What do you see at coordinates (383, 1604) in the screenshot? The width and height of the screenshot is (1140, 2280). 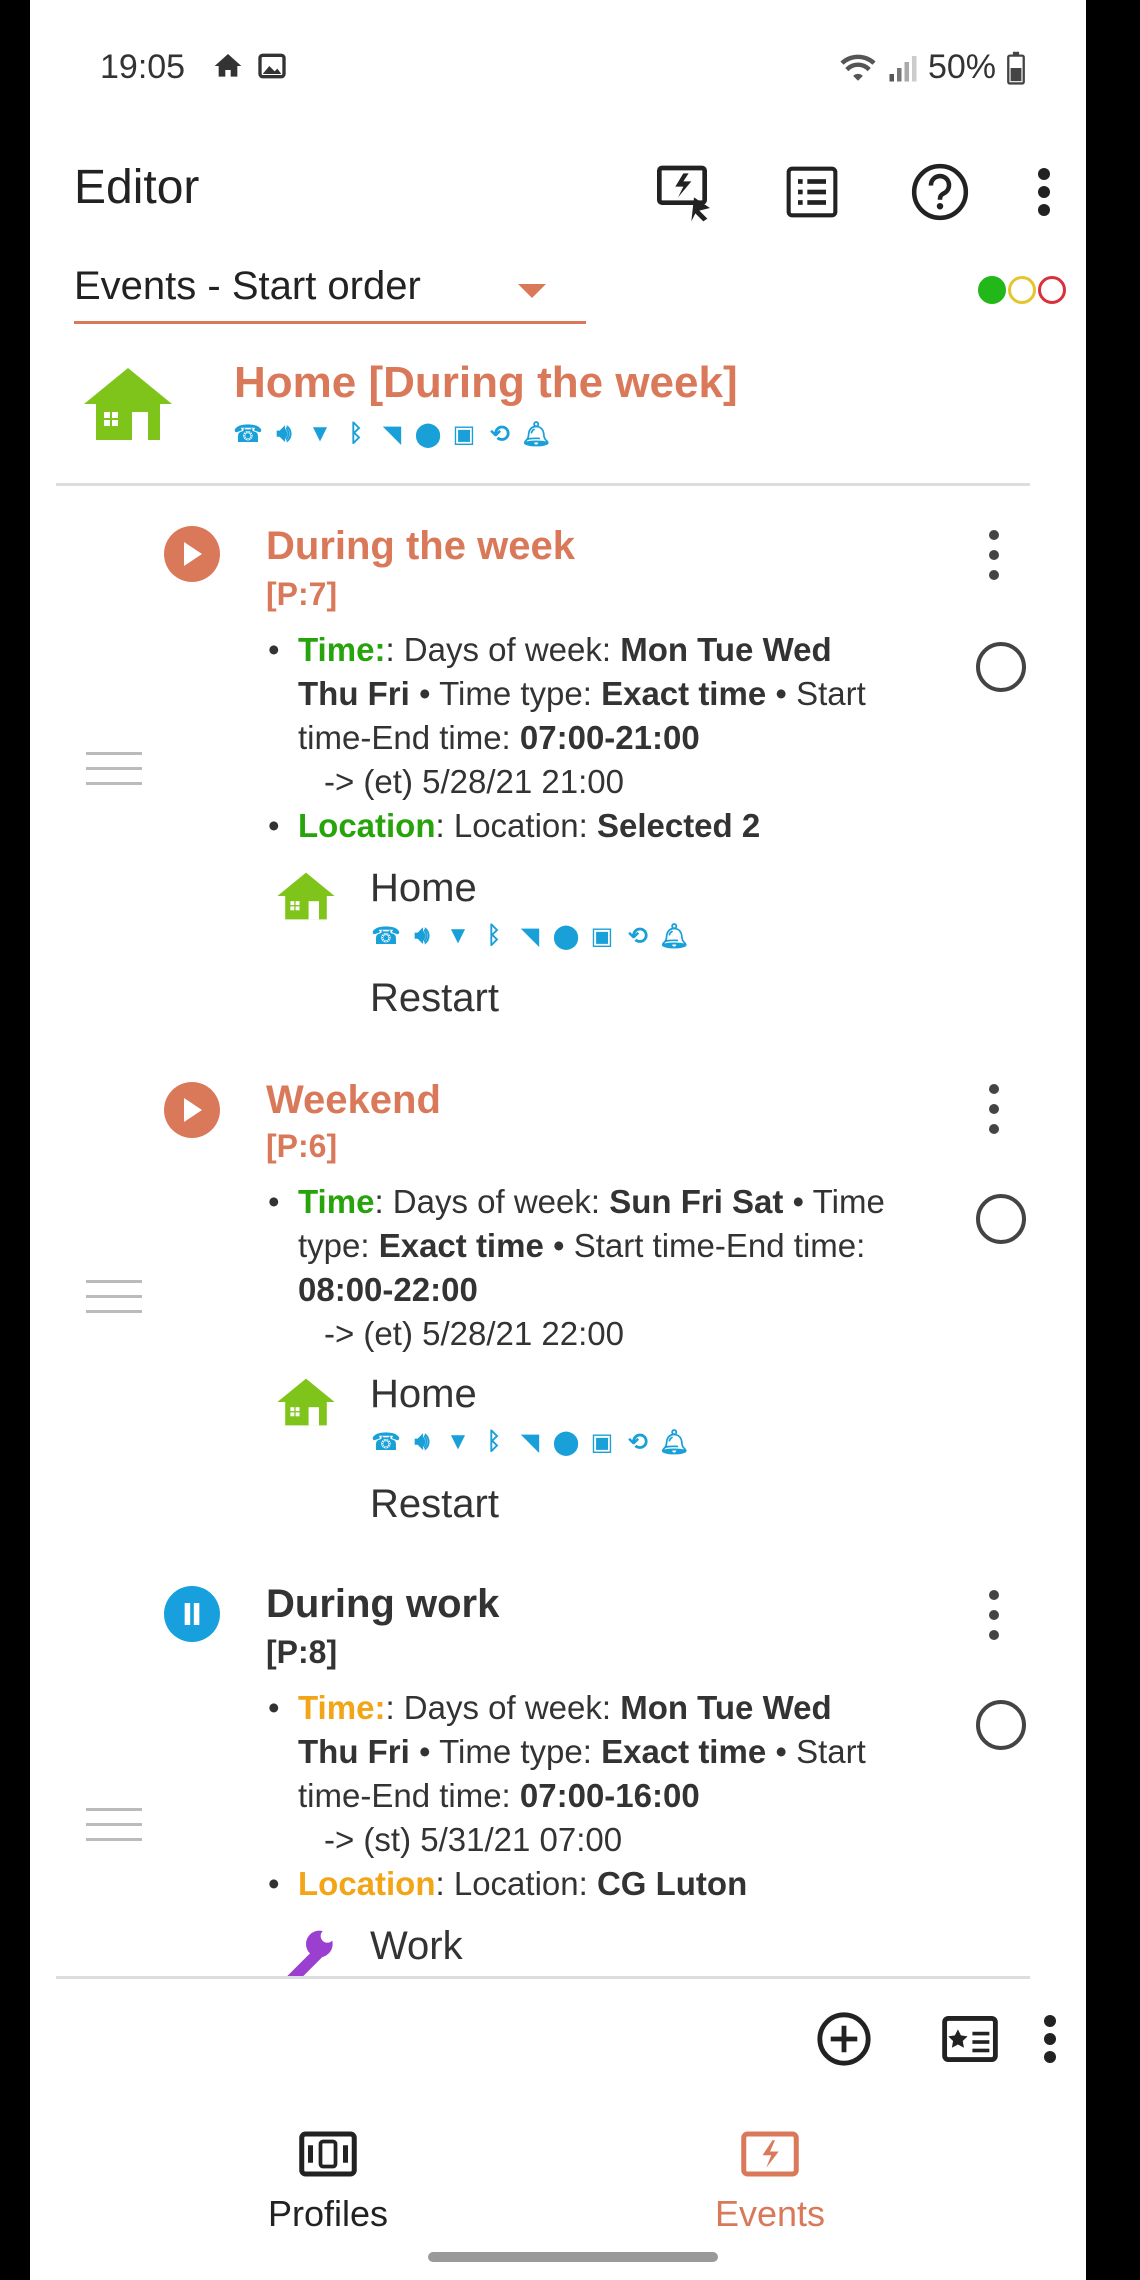 I see `event-name: During work` at bounding box center [383, 1604].